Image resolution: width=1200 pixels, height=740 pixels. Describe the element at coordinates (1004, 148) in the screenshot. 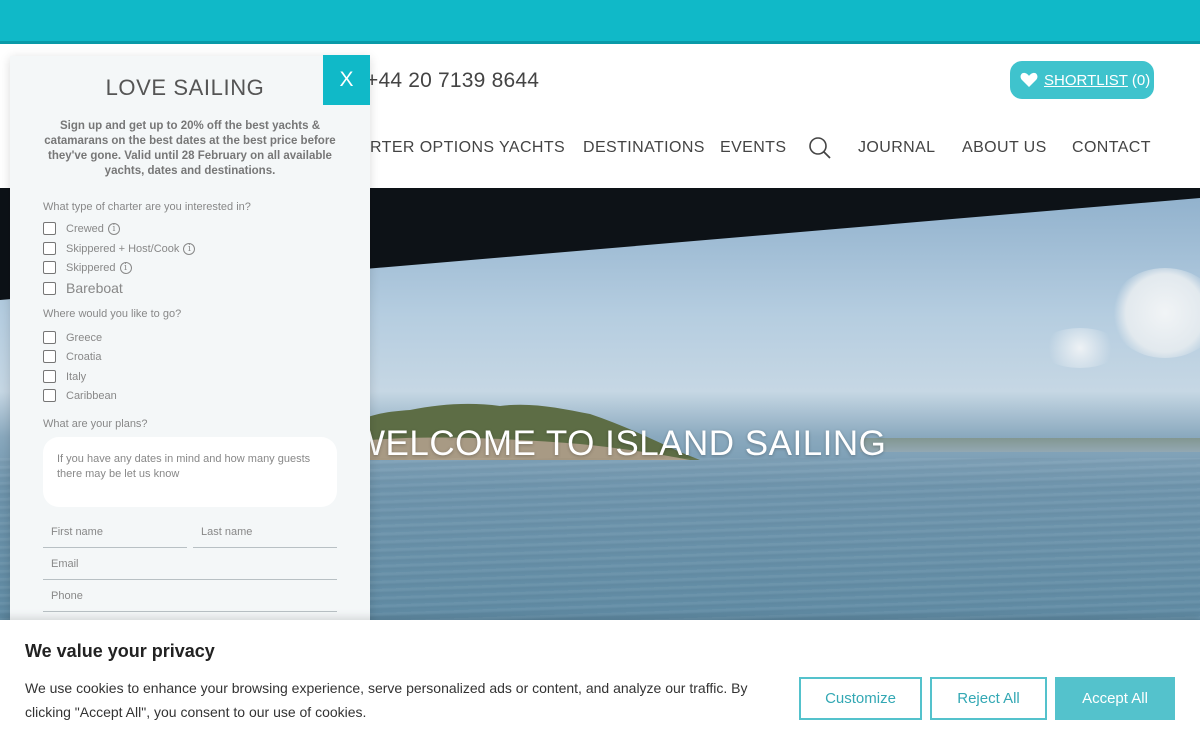

I see `nav-about-us: ABOUT US` at that location.